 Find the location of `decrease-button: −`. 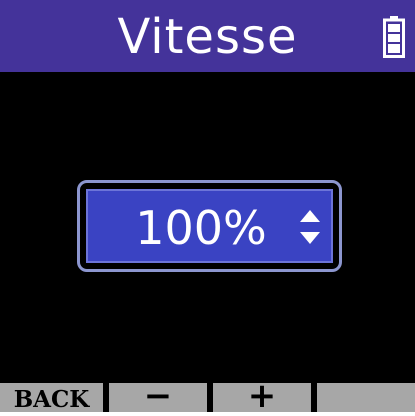

decrease-button: − is located at coordinates (158, 396).